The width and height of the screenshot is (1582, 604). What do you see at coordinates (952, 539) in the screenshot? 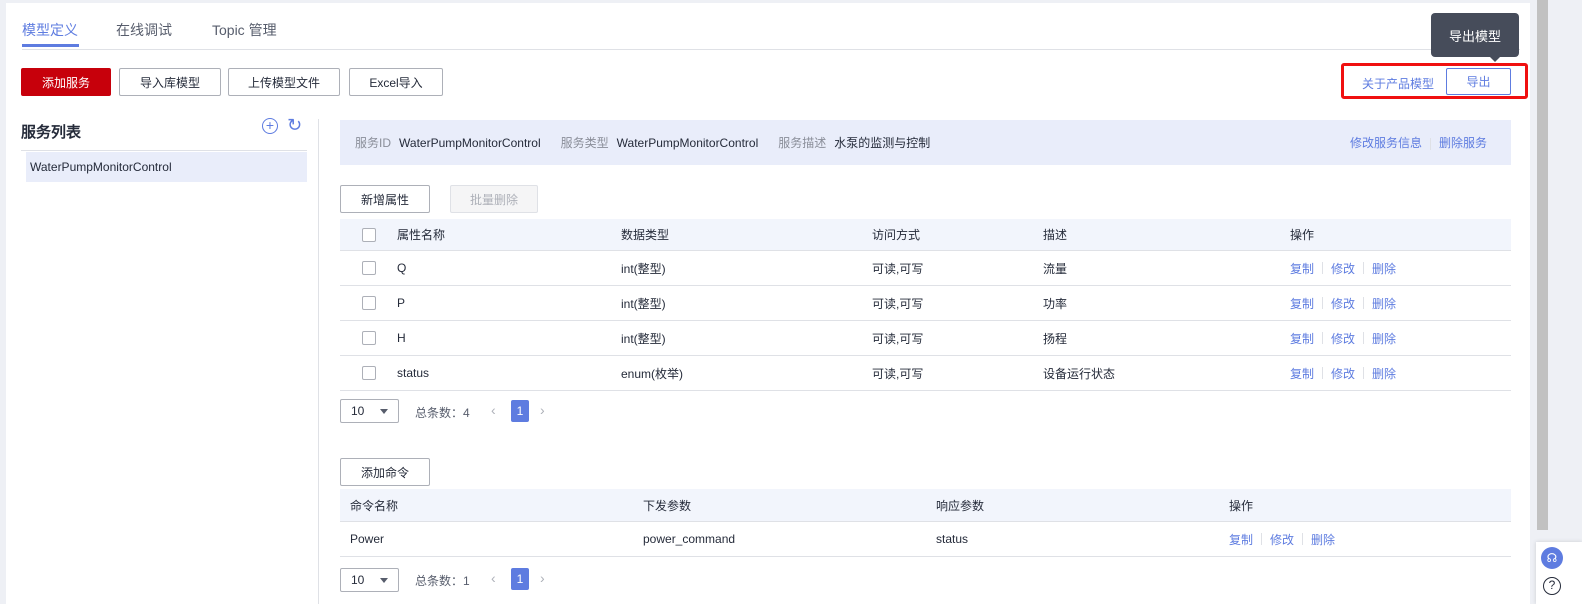
I see `command-response: status` at bounding box center [952, 539].